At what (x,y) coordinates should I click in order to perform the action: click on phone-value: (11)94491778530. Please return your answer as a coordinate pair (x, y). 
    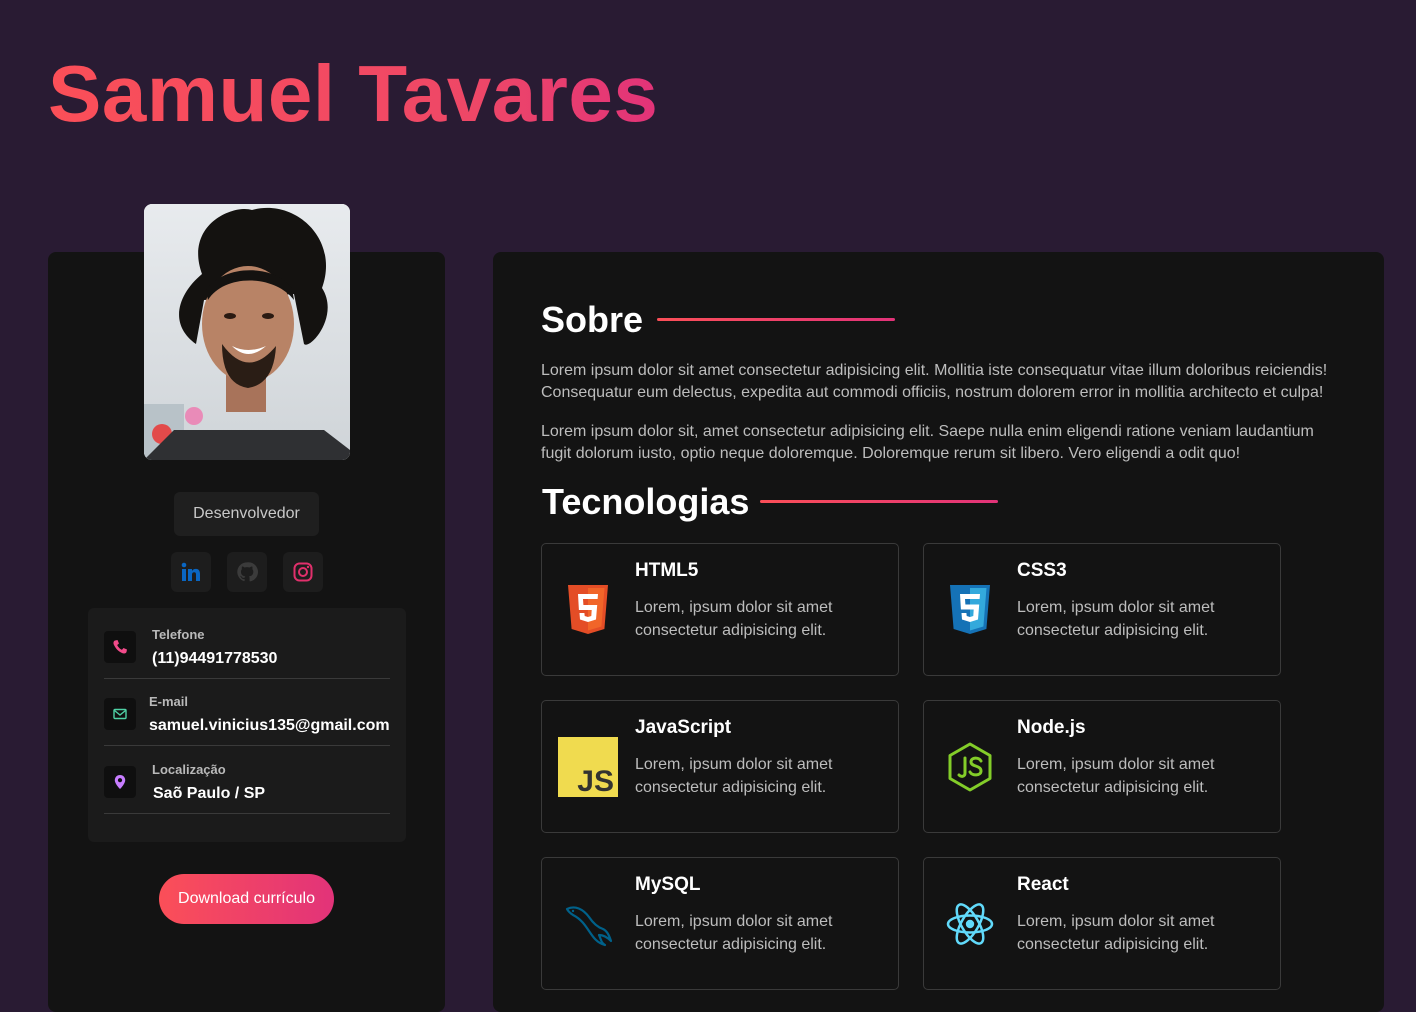
    Looking at the image, I should click on (214, 659).